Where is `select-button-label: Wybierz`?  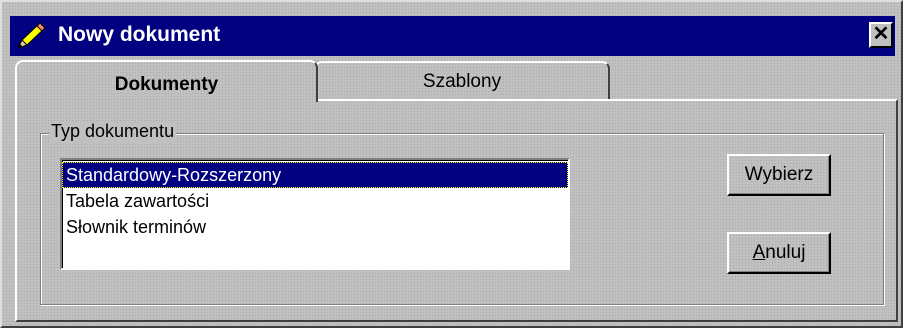
select-button-label: Wybierz is located at coordinates (779, 174).